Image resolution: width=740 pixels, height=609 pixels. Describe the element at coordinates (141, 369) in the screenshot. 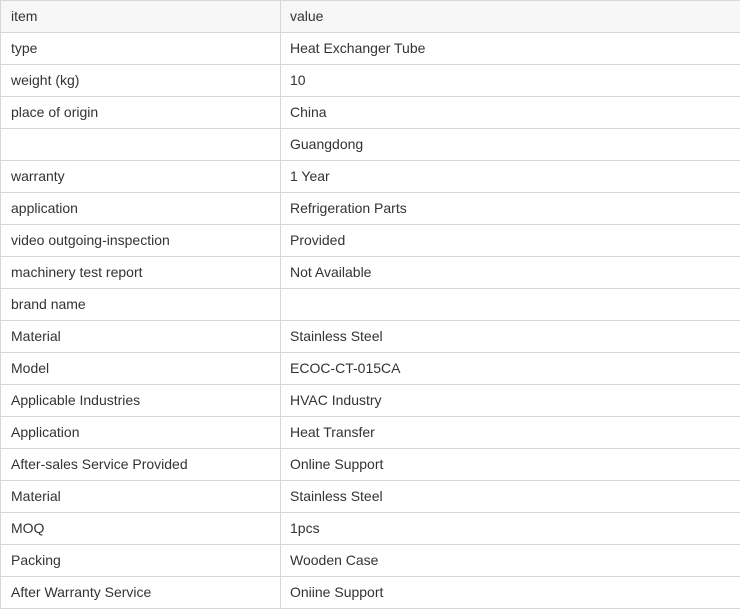

I see `row-item-cell: Model` at that location.